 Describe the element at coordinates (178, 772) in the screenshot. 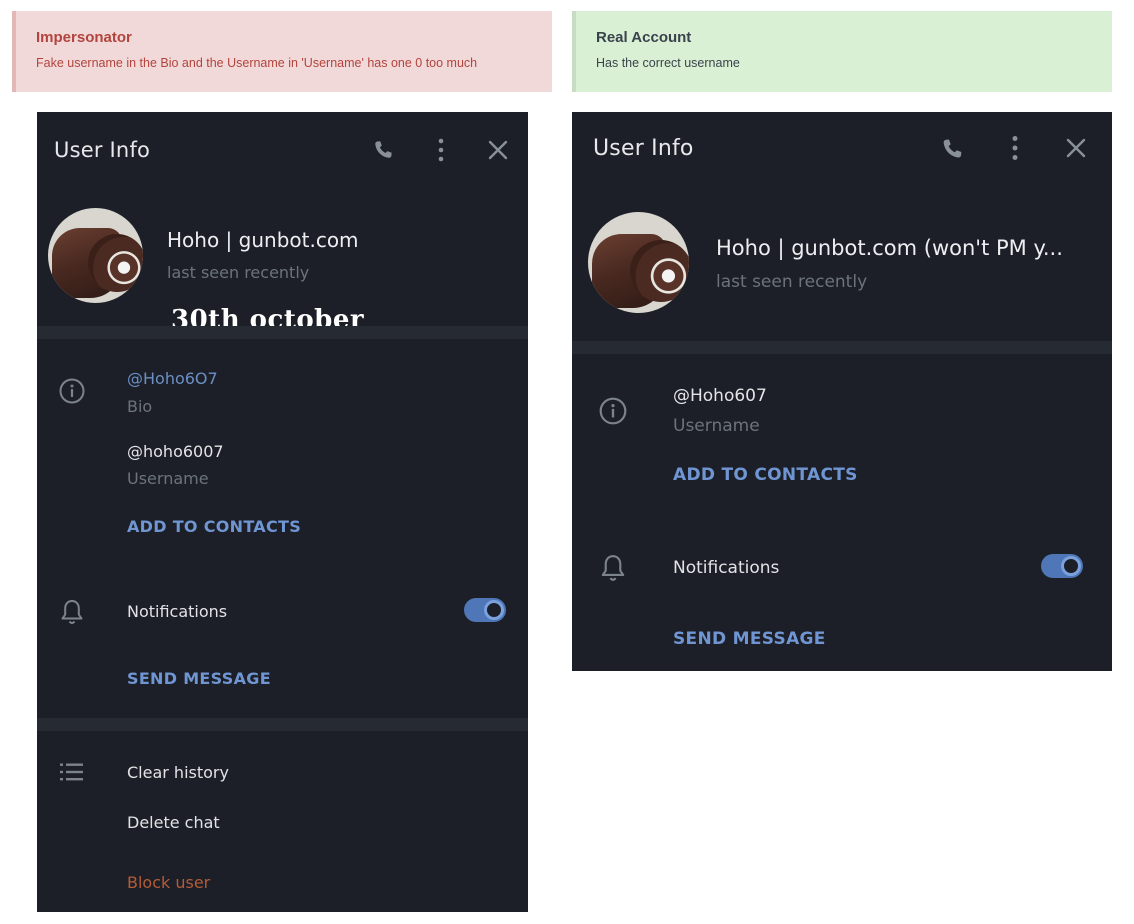

I see `clear-history-item: Clear history` at that location.